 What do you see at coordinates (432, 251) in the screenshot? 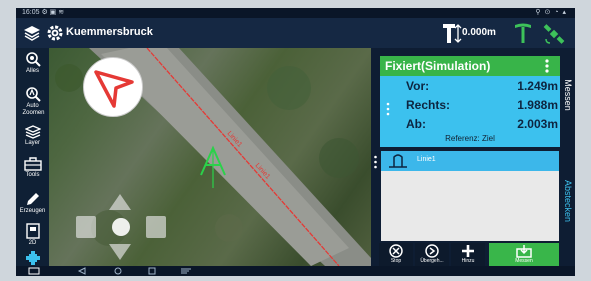
I see `skip-icon` at bounding box center [432, 251].